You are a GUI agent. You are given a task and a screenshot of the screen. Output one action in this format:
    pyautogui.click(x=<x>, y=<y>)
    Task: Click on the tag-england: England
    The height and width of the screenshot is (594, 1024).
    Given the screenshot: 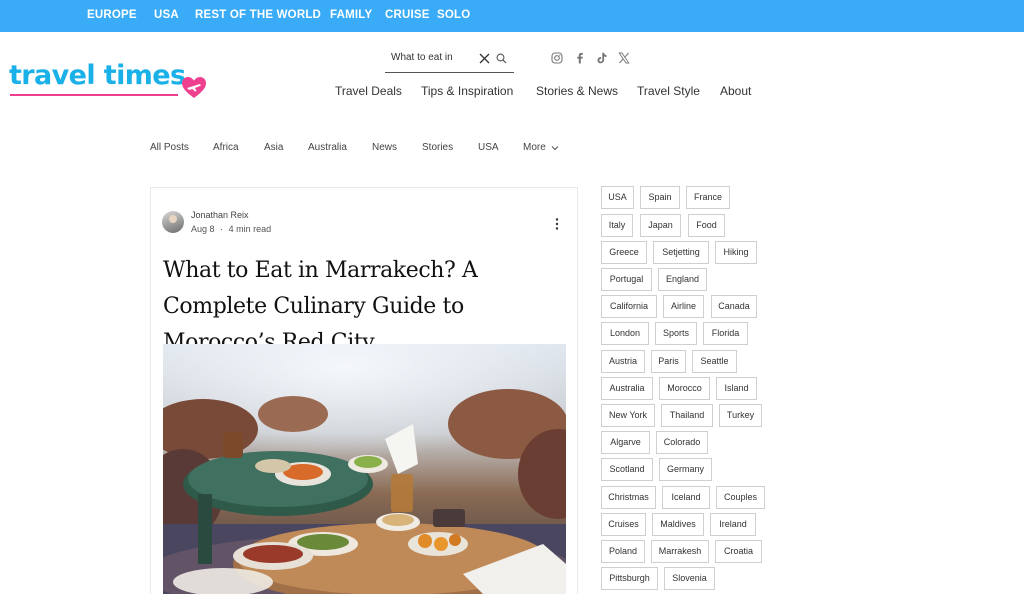 What is the action you would take?
    pyautogui.click(x=682, y=279)
    